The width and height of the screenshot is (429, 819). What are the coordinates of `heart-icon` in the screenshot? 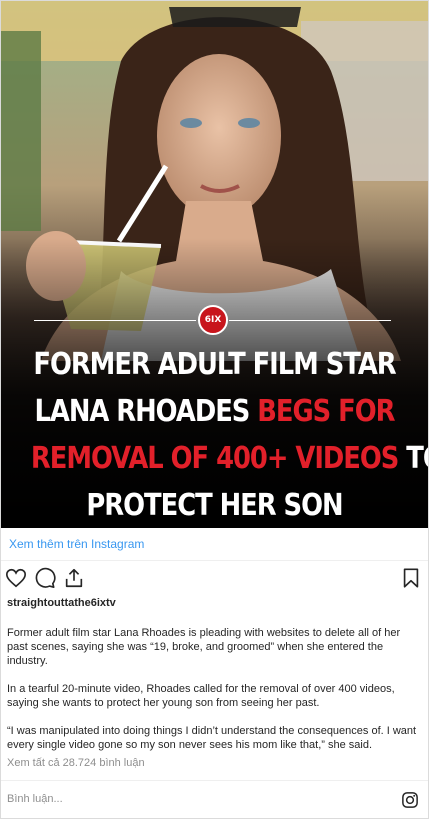 It's located at (16, 578).